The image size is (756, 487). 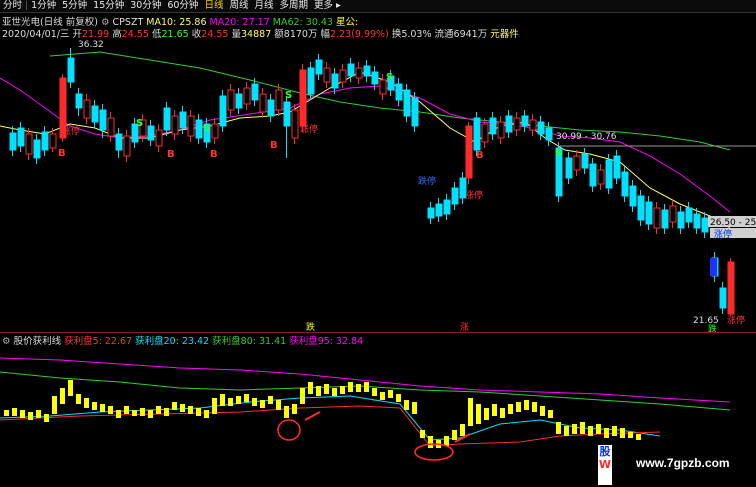 I want to click on tab-30min: 30分钟, so click(x=145, y=6).